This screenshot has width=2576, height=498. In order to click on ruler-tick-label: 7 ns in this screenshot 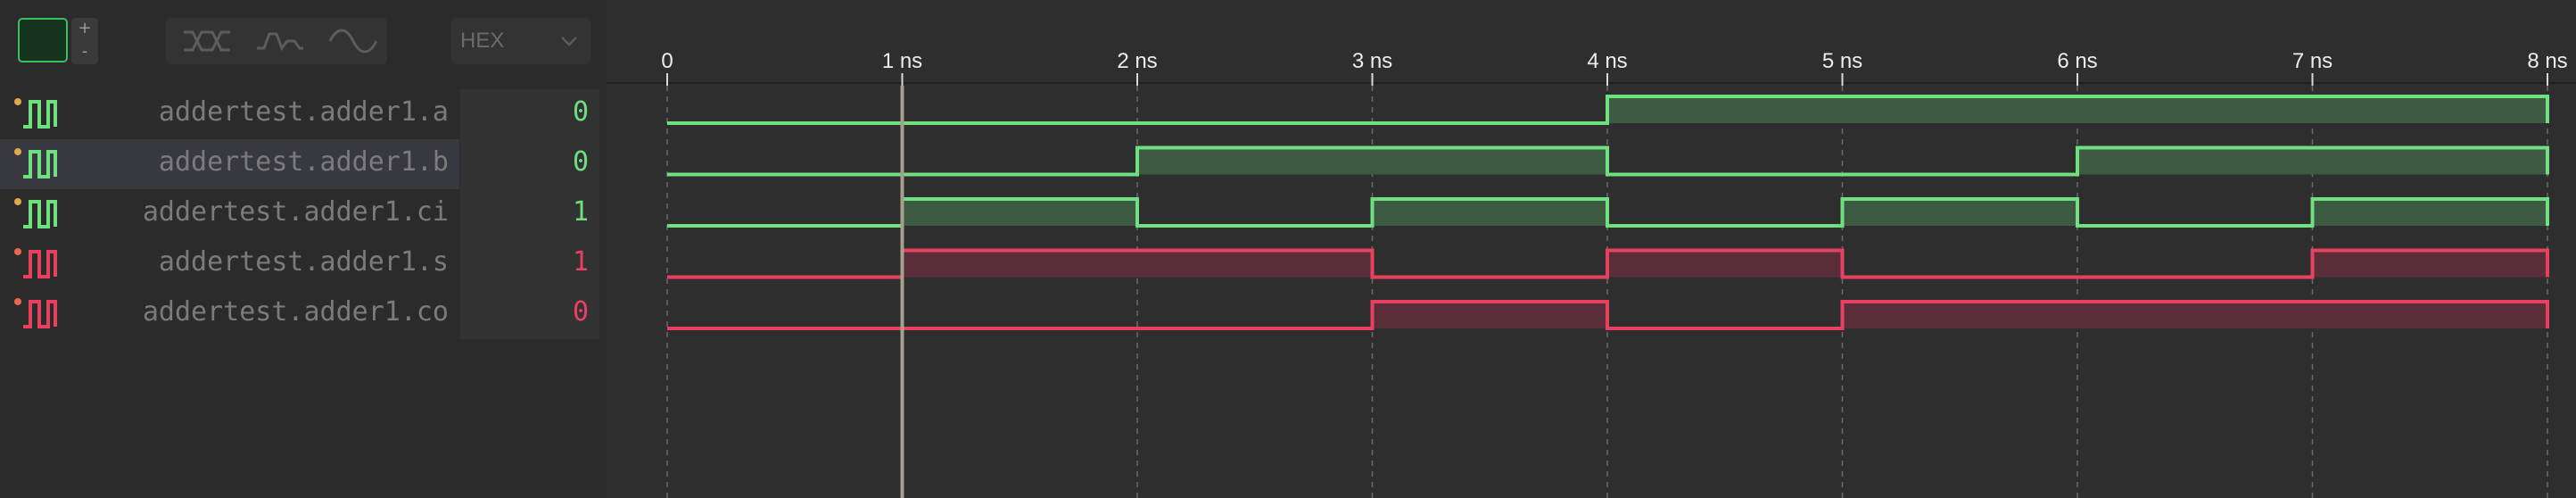, I will do `click(2312, 61)`.